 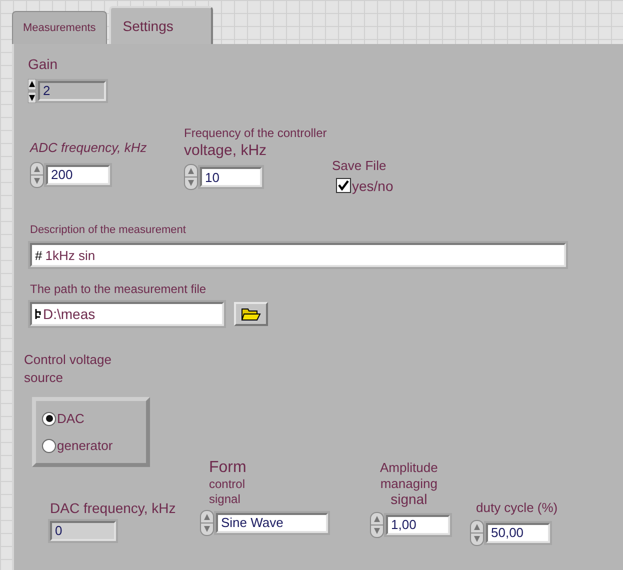 What do you see at coordinates (227, 484) in the screenshot?
I see `field-label: control` at bounding box center [227, 484].